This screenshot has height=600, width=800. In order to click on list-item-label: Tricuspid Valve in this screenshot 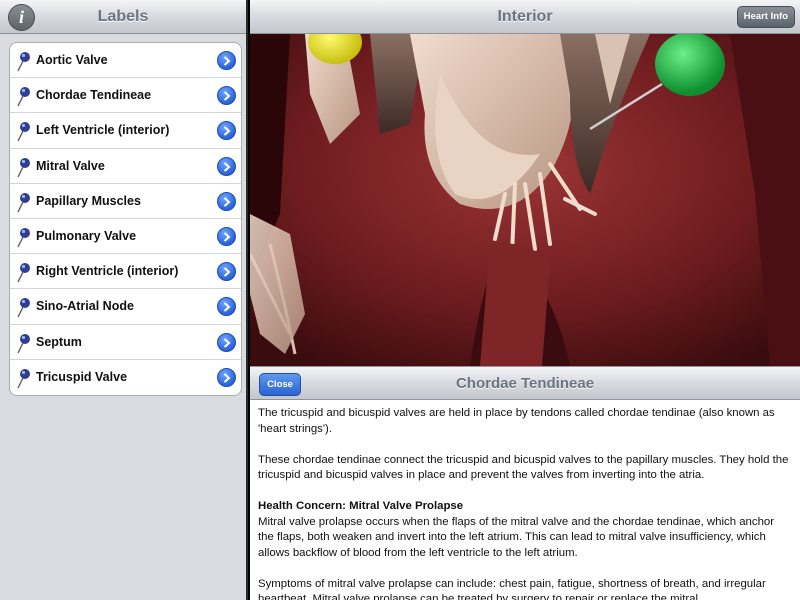, I will do `click(82, 376)`.